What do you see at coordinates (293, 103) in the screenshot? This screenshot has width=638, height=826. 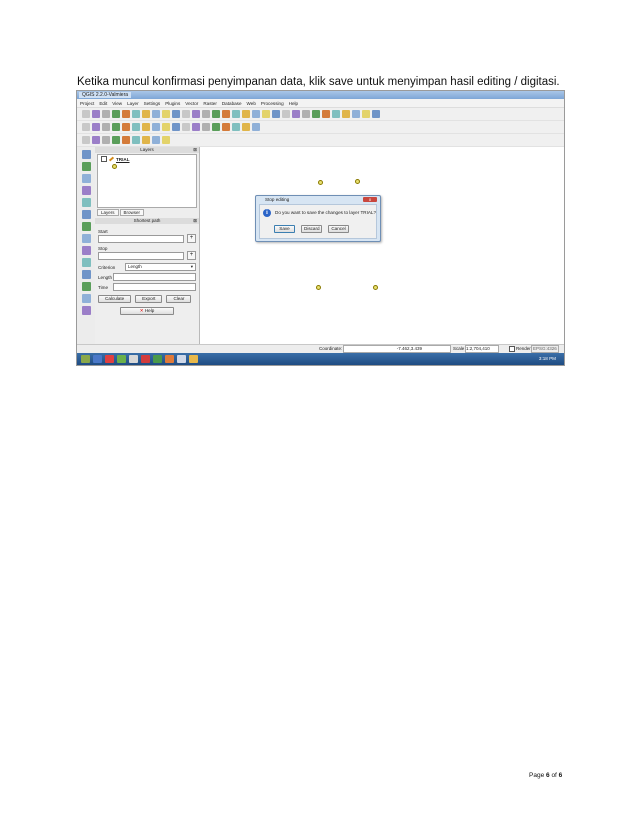 I see `menu-item: Help` at bounding box center [293, 103].